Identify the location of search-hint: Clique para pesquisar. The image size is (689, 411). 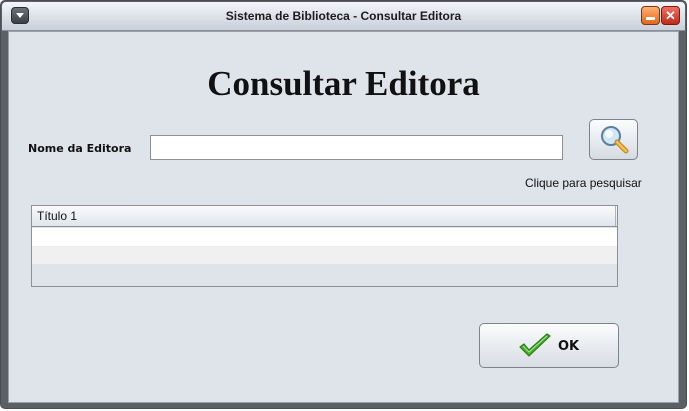
(583, 183).